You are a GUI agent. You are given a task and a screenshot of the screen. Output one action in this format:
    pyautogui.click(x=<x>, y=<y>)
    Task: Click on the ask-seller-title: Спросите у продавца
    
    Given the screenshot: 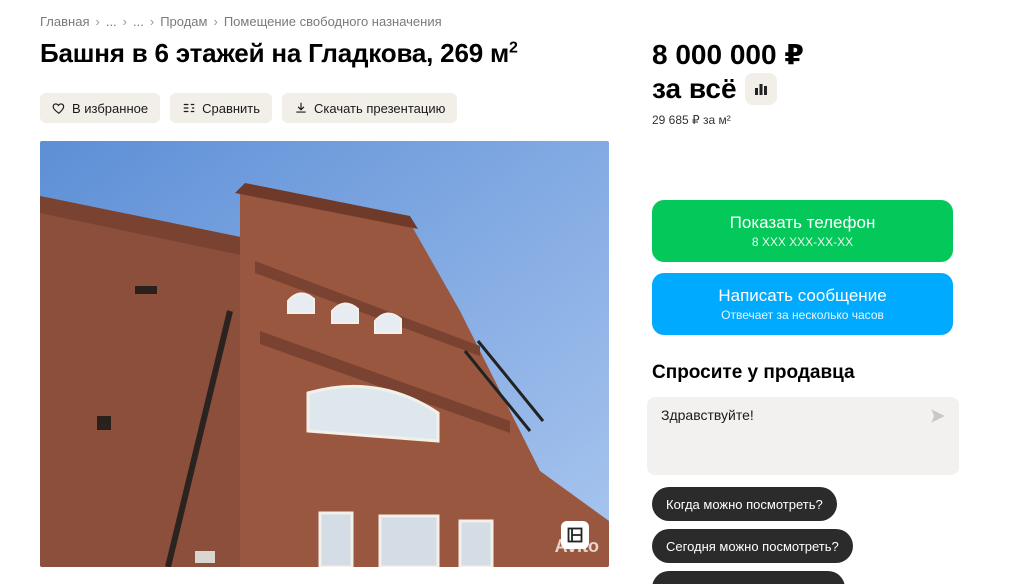 What is the action you would take?
    pyautogui.click(x=753, y=372)
    